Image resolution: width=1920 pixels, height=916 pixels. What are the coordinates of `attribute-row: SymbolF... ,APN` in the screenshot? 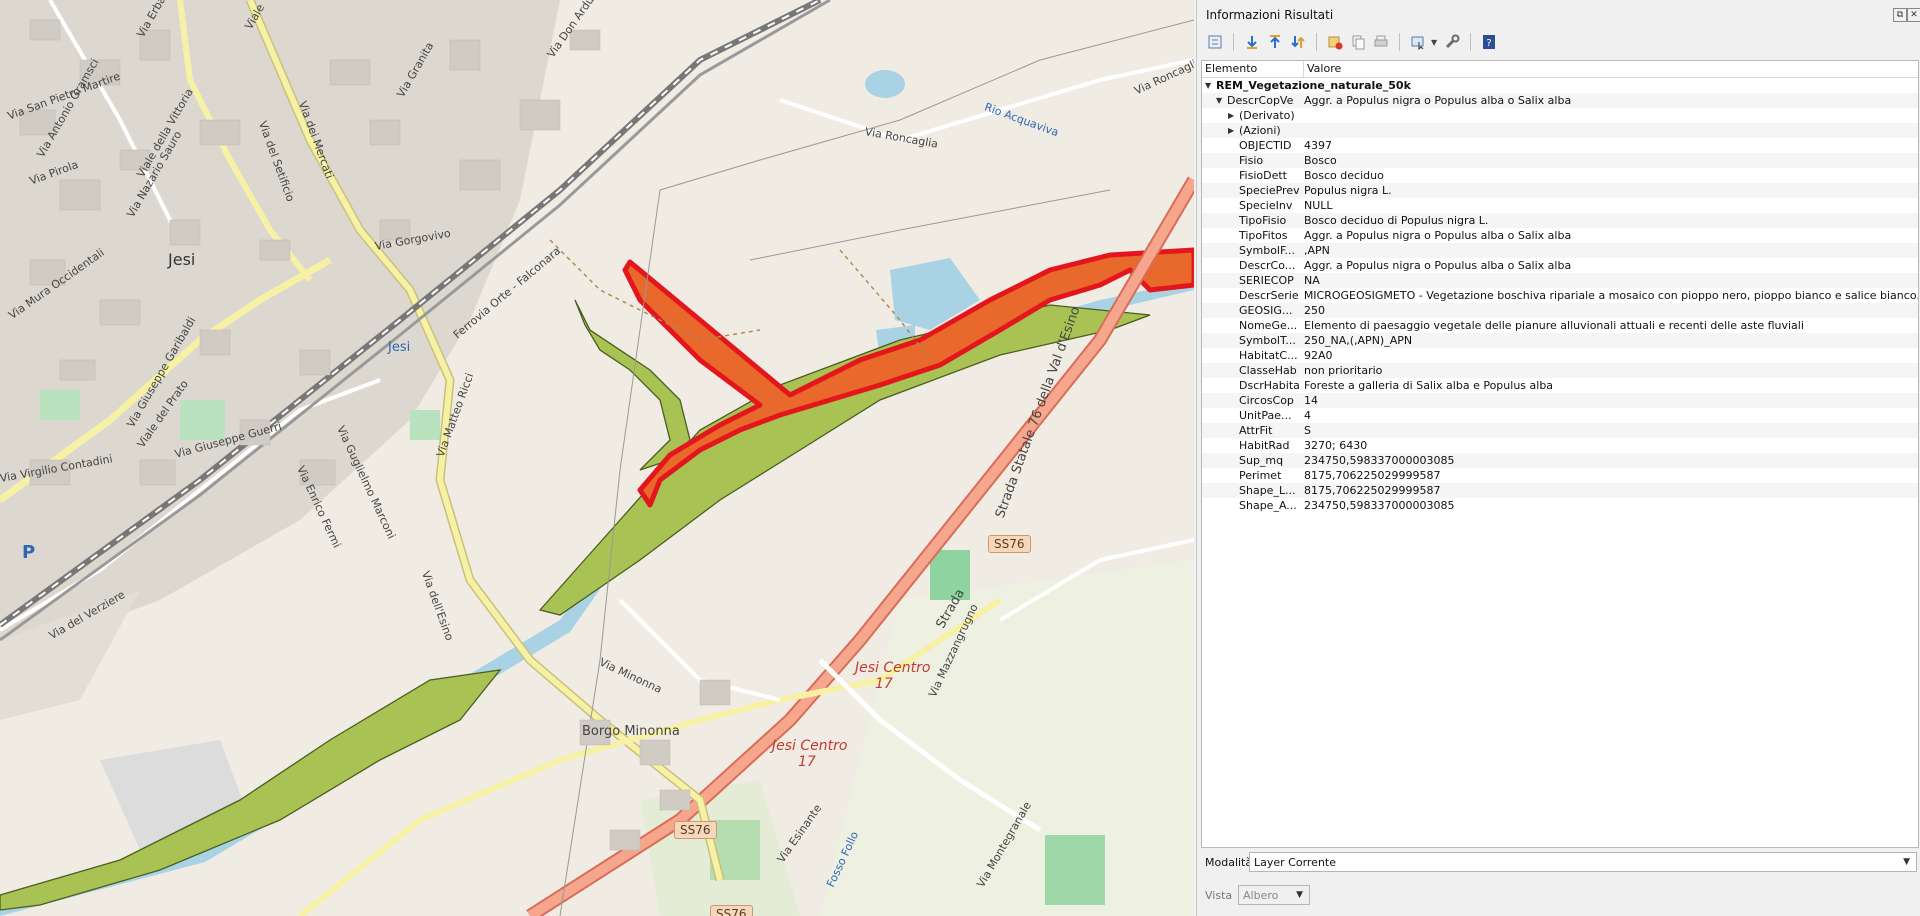 It's located at (1560, 250).